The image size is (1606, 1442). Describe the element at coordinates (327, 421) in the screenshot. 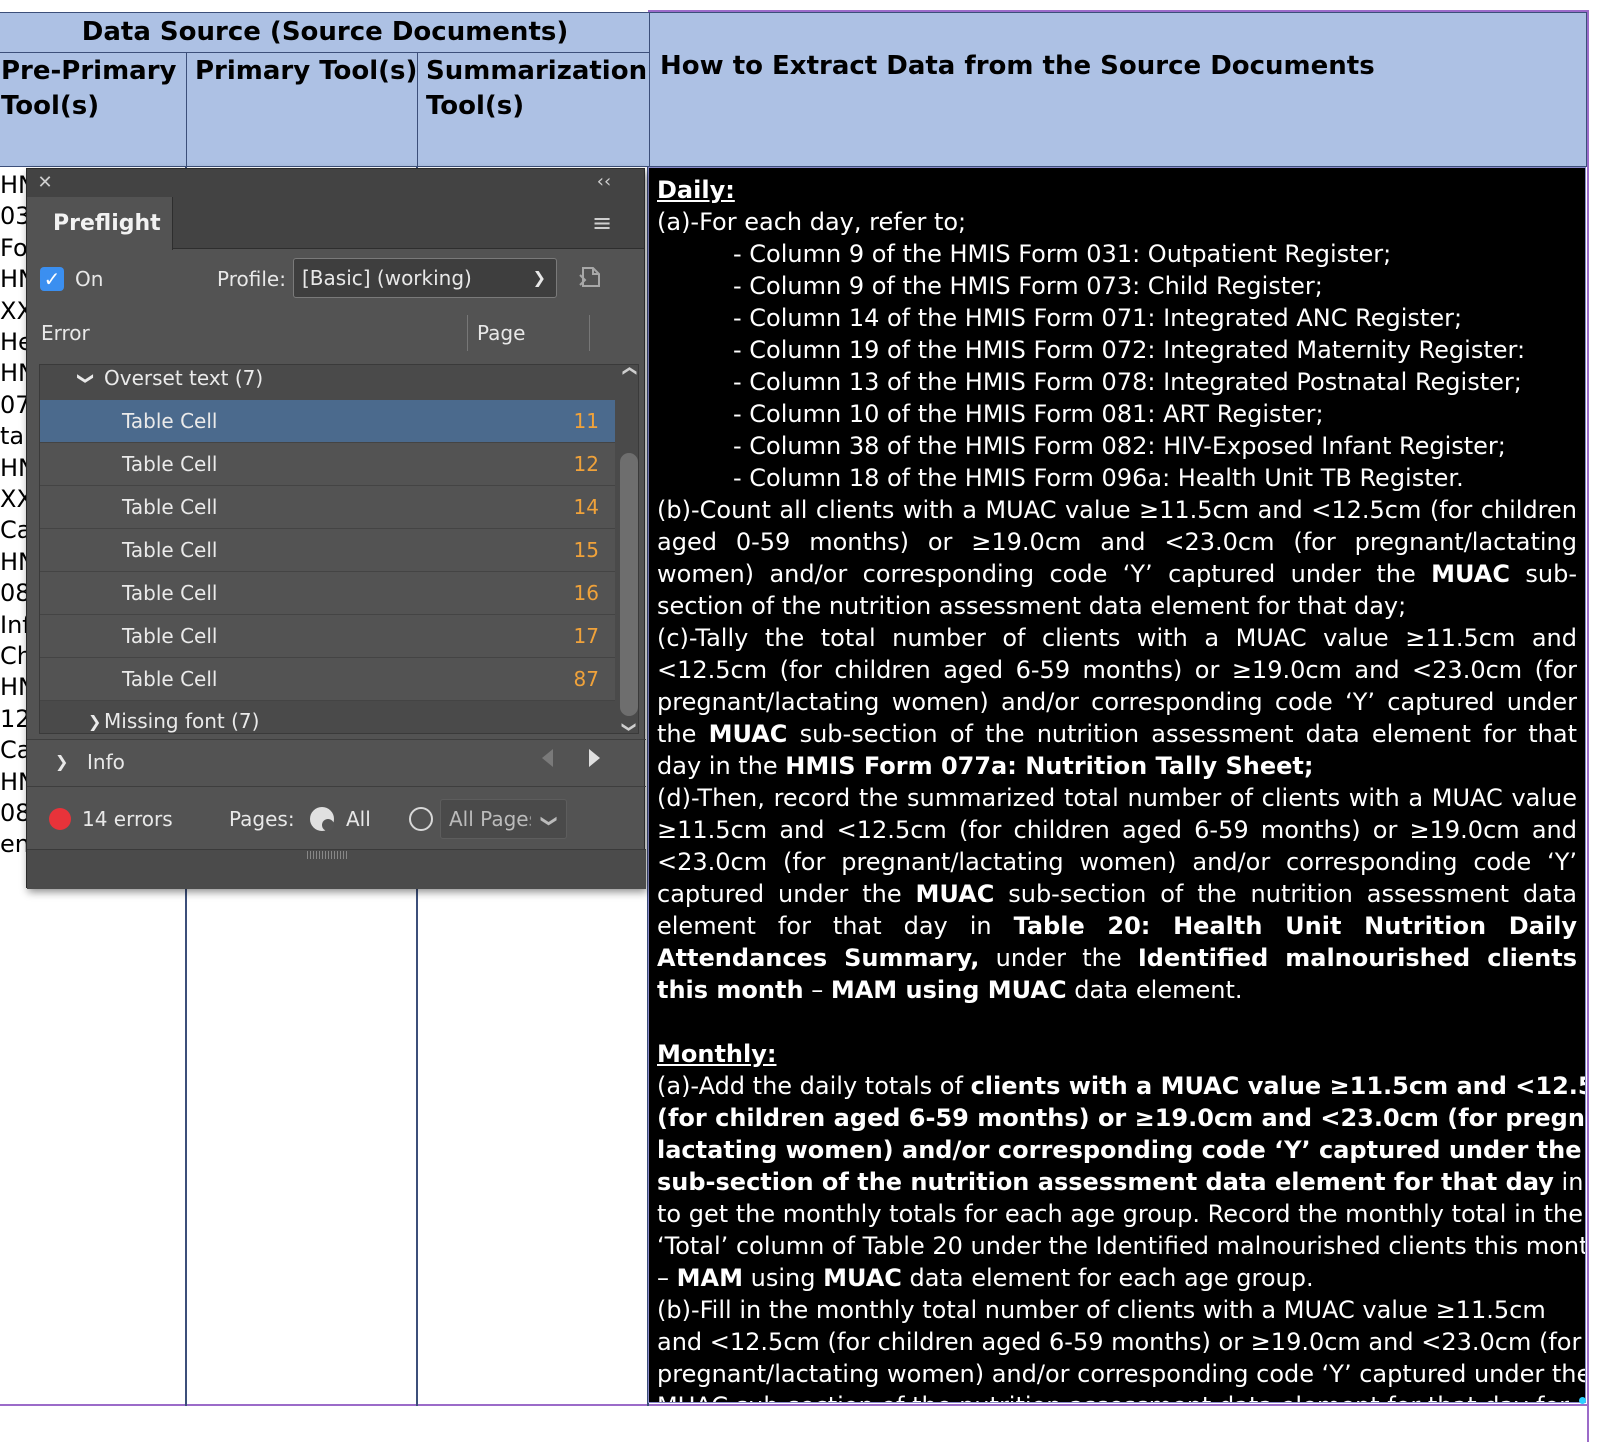

I see `error-row: Table Cell 11` at that location.